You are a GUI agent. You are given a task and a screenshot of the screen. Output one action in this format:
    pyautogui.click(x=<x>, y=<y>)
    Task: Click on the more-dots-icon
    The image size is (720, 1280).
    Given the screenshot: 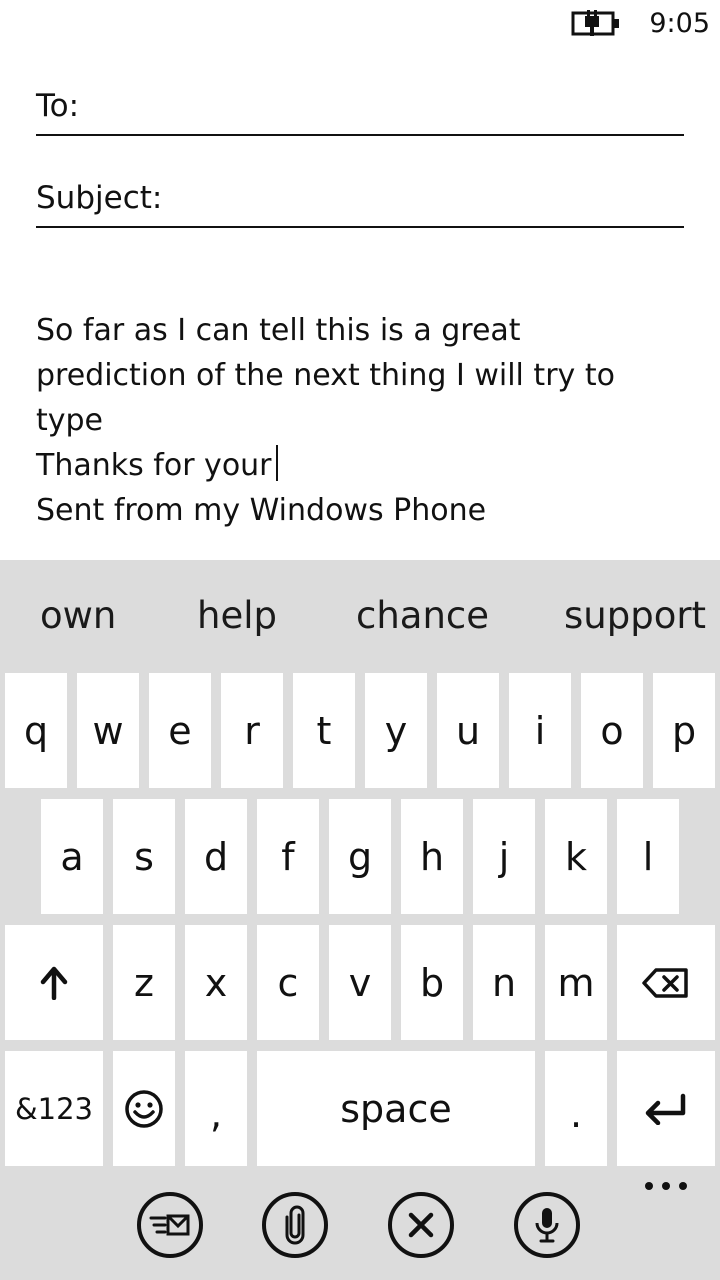 What is the action you would take?
    pyautogui.click(x=666, y=1186)
    